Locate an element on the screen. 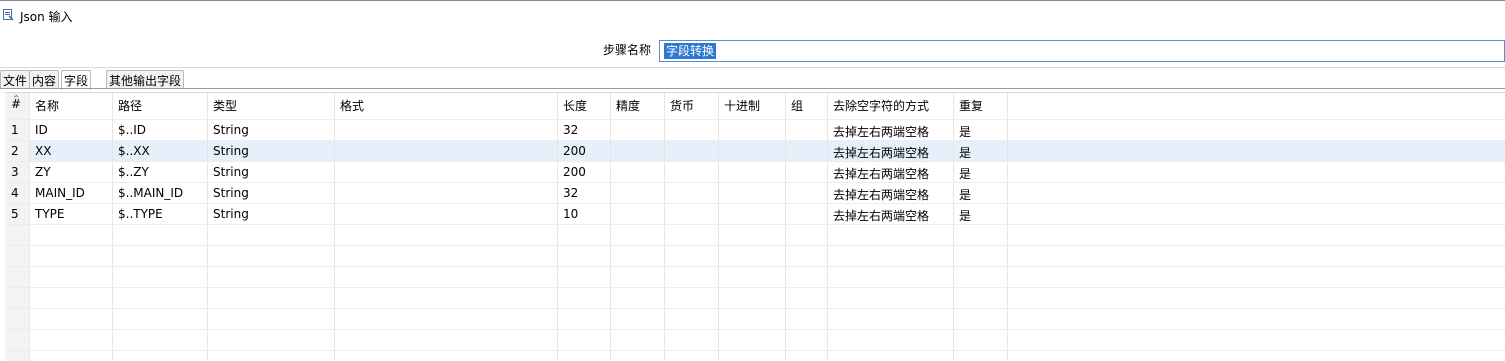 Image resolution: width=1505 pixels, height=361 pixels. window-title: Json 输入 is located at coordinates (46, 17).